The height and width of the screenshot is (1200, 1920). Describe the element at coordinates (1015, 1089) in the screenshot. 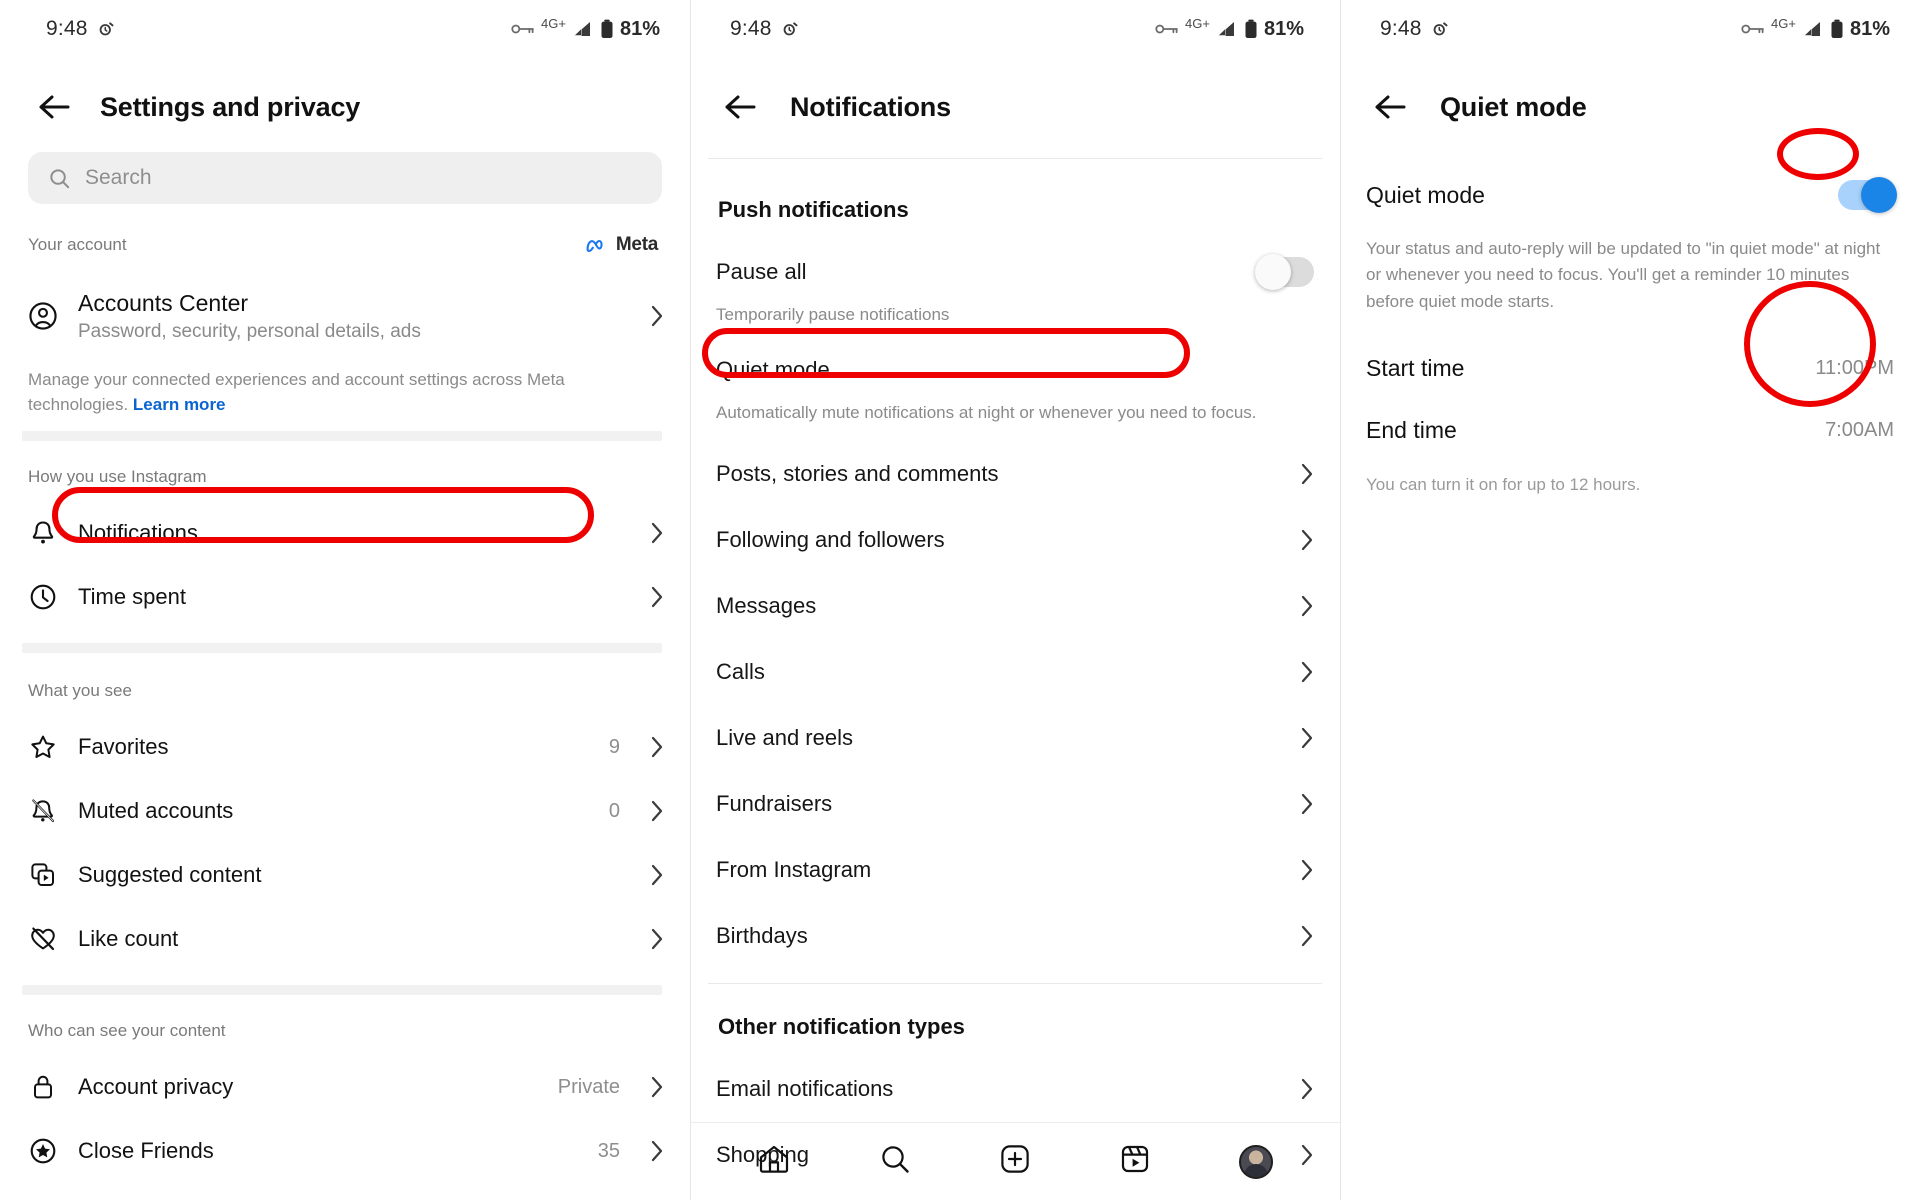

I see `list-item: Email notifications` at that location.